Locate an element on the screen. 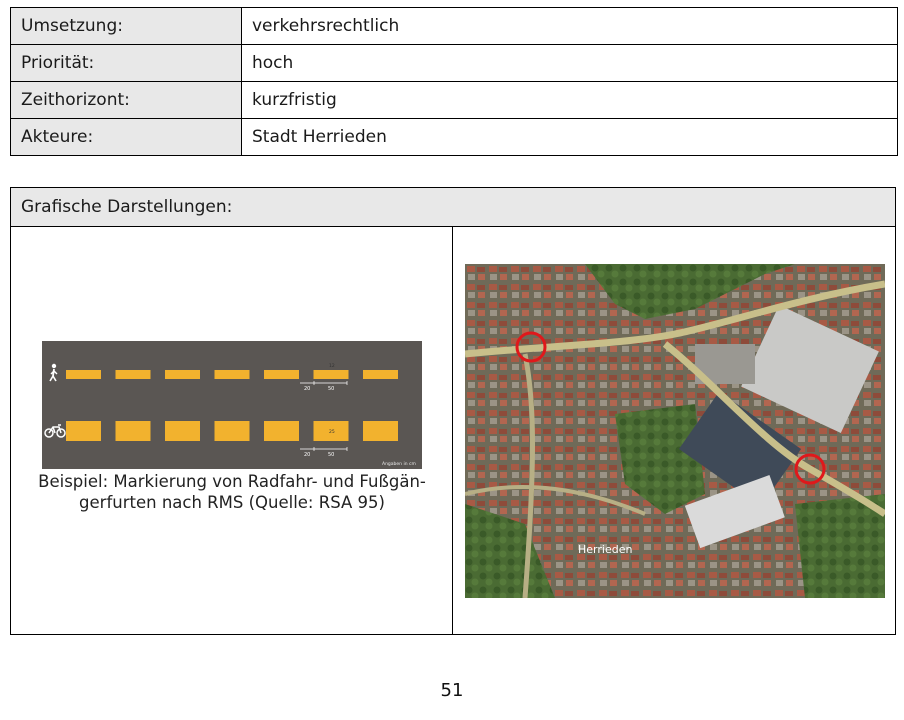 The width and height of the screenshot is (904, 720). table-row: Umsetzung: verkehrsrechtlich is located at coordinates (454, 26).